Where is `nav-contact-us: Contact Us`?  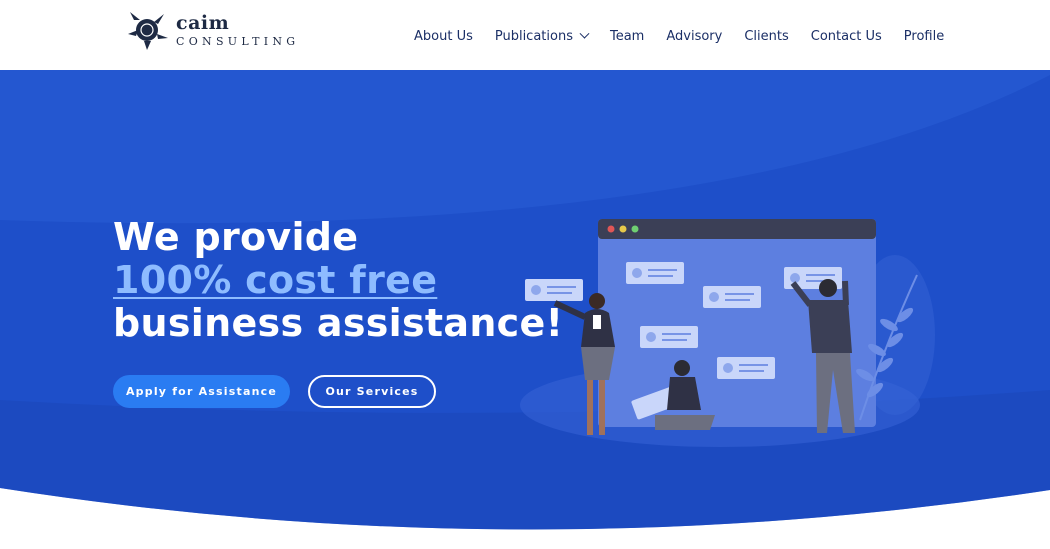
nav-contact-us: Contact Us is located at coordinates (846, 36).